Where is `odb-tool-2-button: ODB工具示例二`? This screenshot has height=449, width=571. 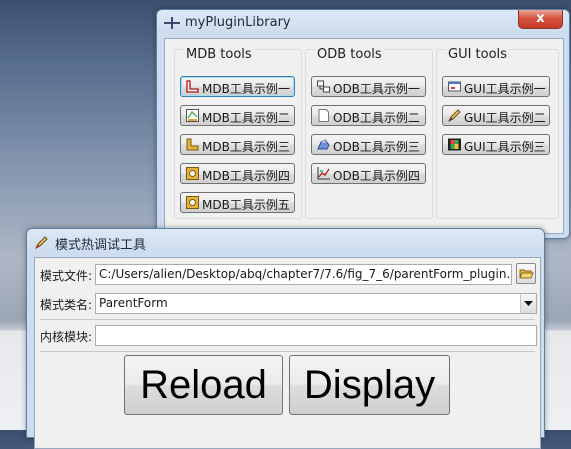 odb-tool-2-button: ODB工具示例二 is located at coordinates (368, 115).